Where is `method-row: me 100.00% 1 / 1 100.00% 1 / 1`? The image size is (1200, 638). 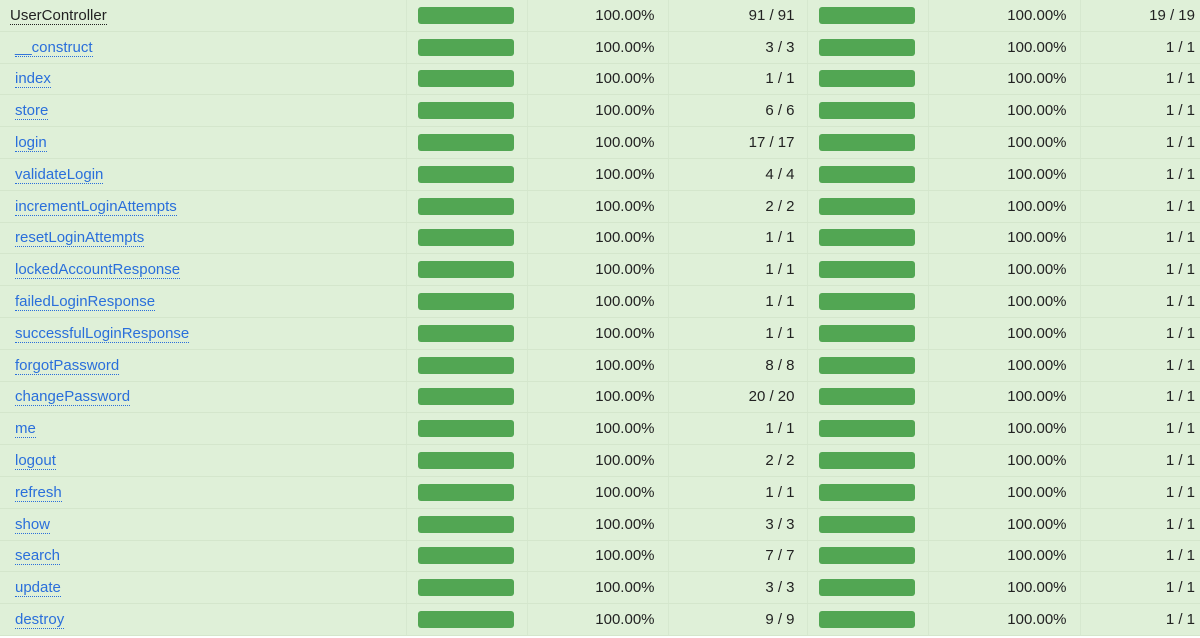
method-row: me 100.00% 1 / 1 100.00% 1 / 1 is located at coordinates (600, 429).